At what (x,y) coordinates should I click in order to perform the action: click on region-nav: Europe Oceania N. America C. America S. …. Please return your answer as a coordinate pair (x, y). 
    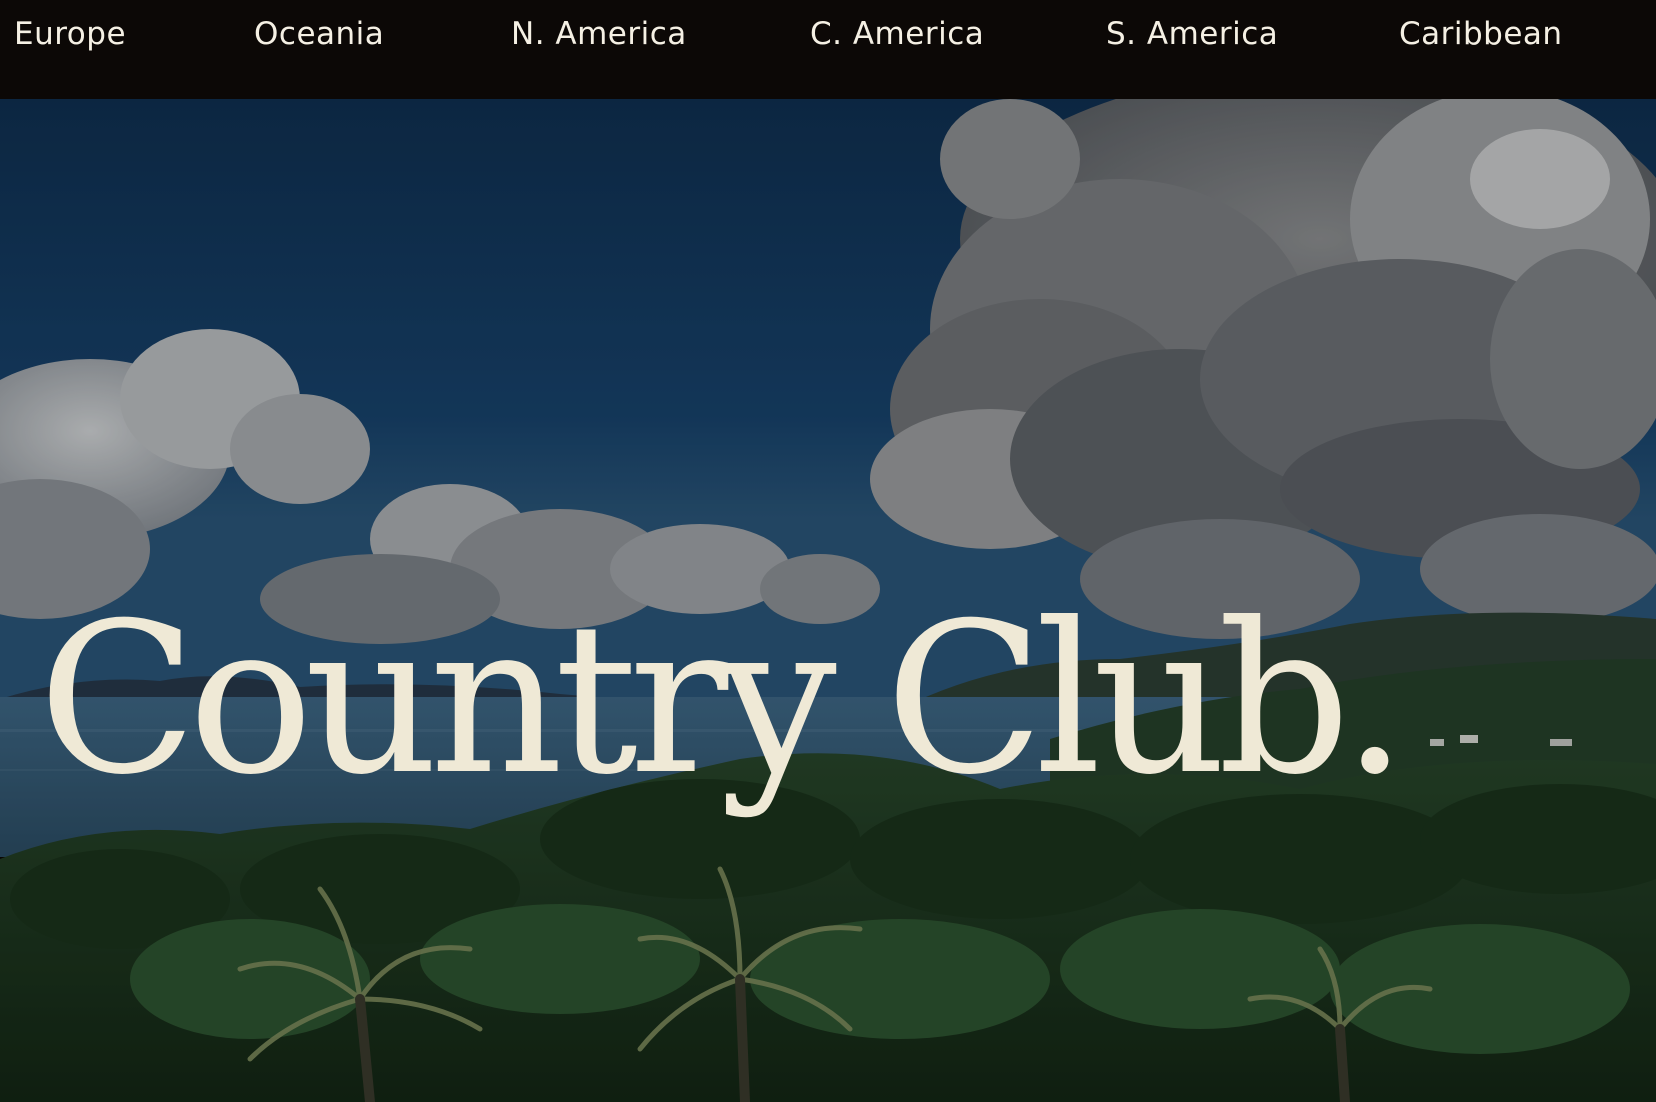
    Looking at the image, I should click on (828, 49).